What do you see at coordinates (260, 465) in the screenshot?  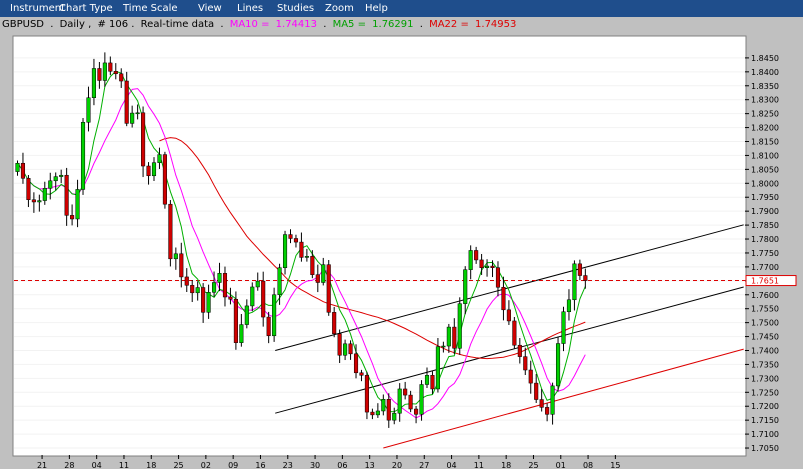 I see `x-tick-label: 16` at bounding box center [260, 465].